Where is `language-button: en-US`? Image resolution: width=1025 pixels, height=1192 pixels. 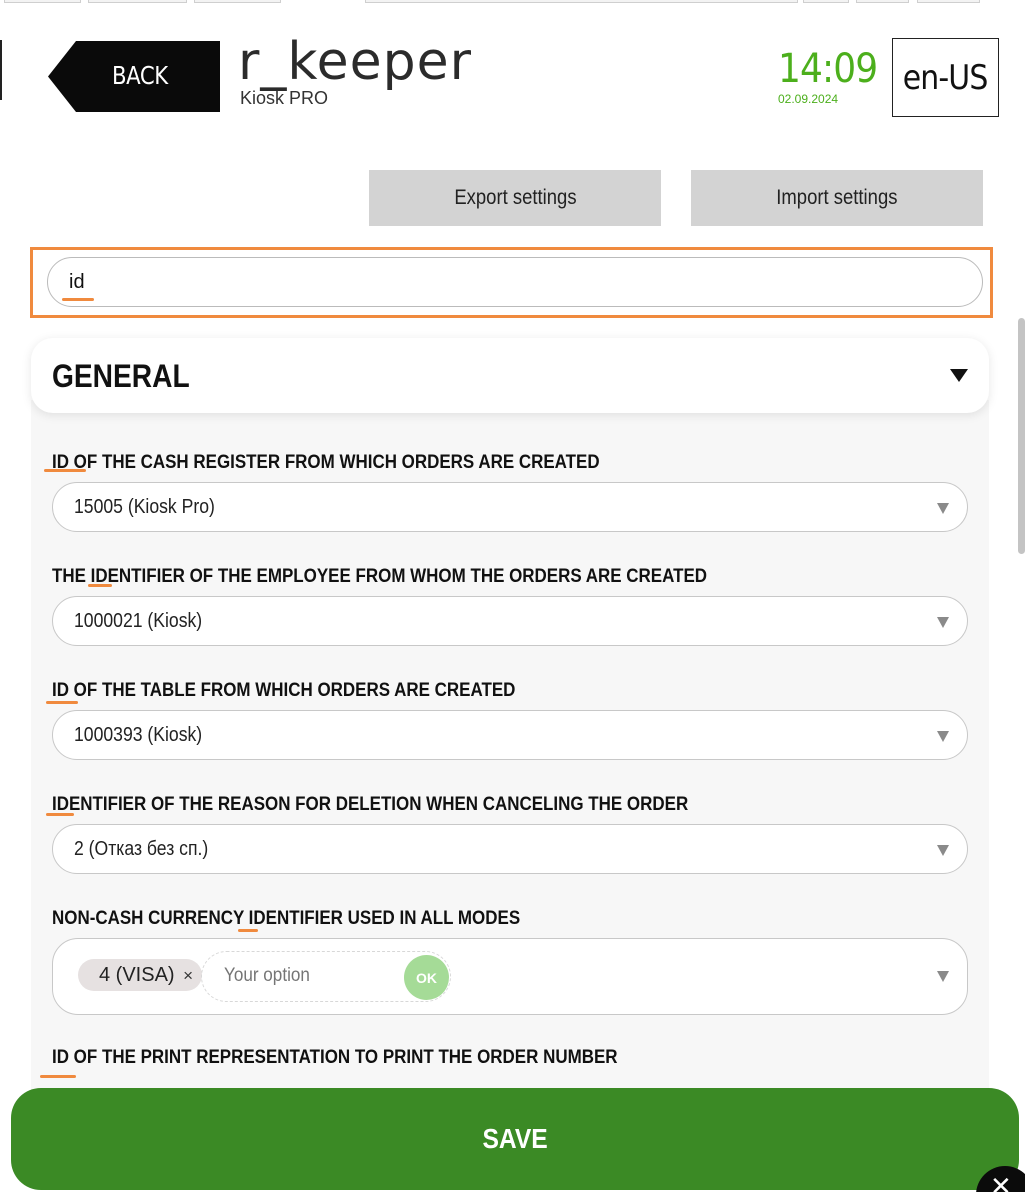
language-button: en-US is located at coordinates (945, 77).